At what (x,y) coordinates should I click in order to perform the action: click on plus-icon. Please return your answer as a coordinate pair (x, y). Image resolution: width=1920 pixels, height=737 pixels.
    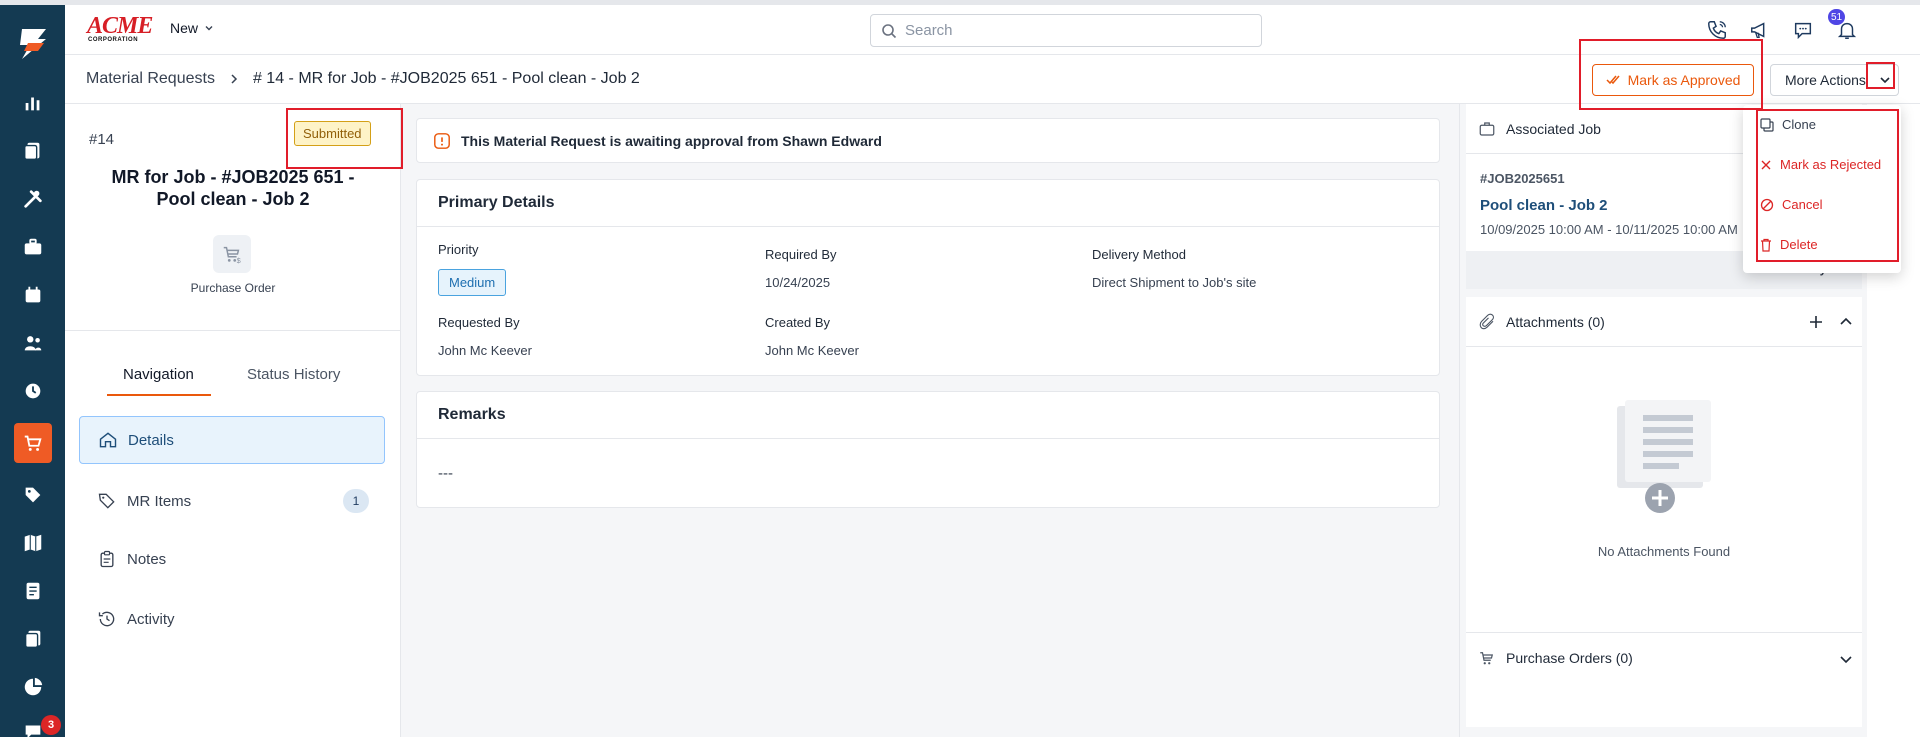
    Looking at the image, I should click on (1816, 322).